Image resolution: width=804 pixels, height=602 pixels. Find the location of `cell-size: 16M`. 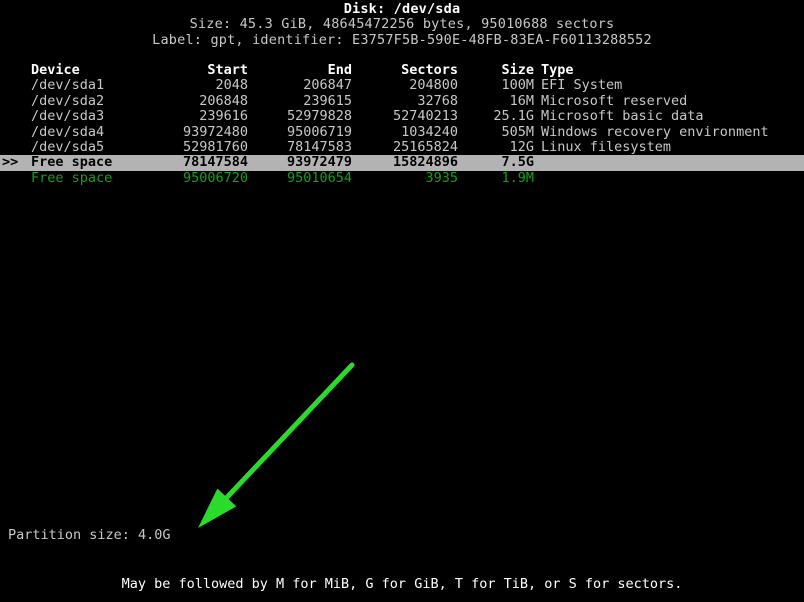

cell-size: 16M is located at coordinates (521, 100).